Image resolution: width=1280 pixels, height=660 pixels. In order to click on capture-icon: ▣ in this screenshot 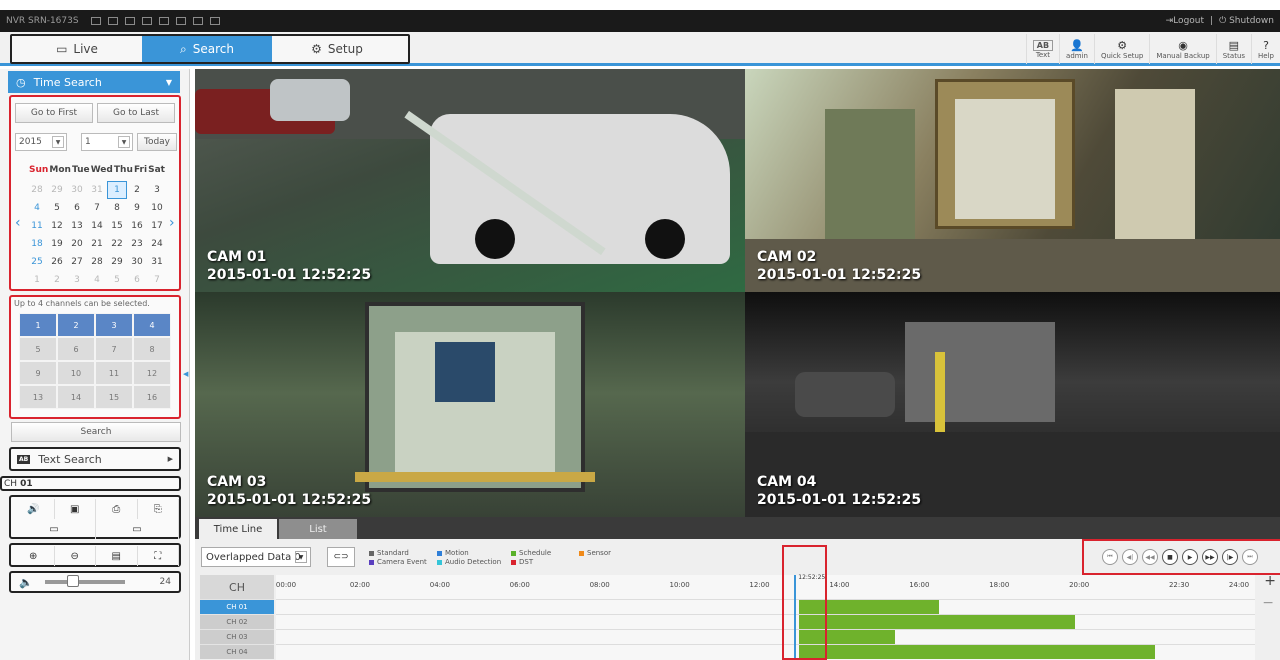, I will do `click(75, 509)`.